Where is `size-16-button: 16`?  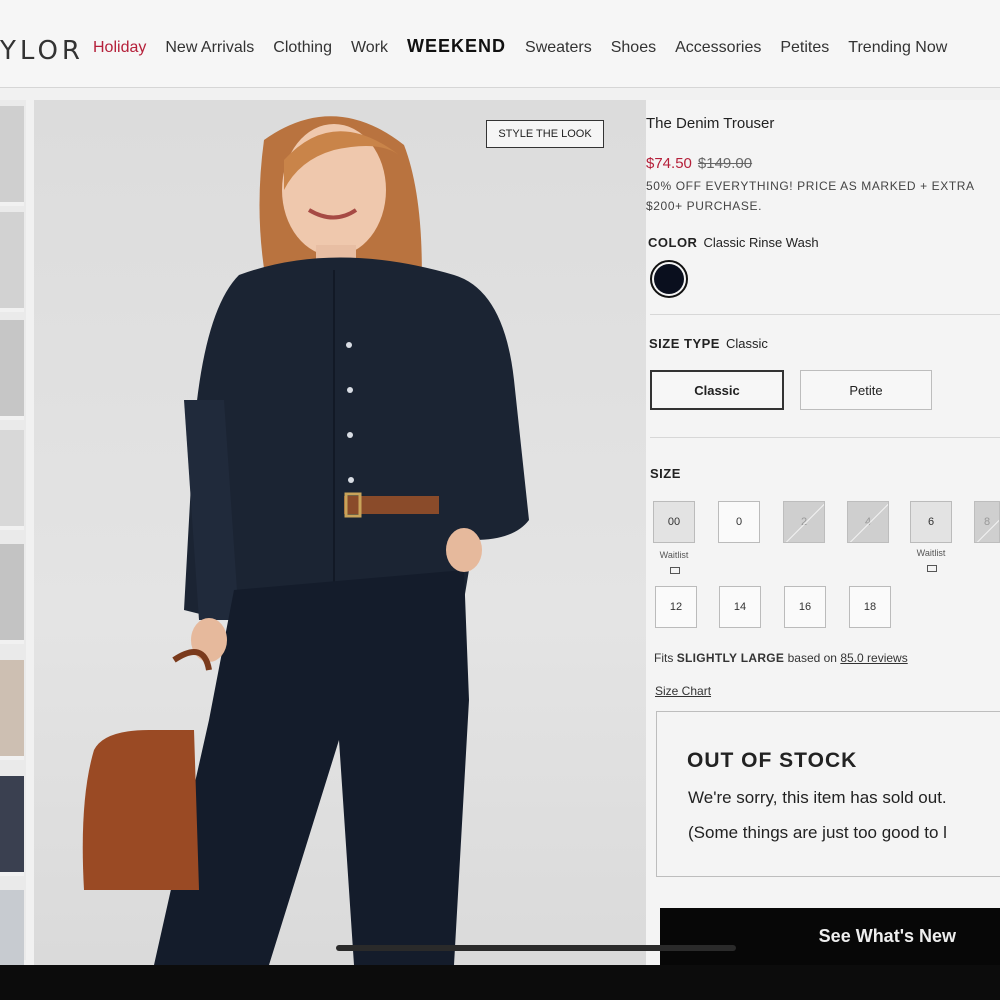
size-16-button: 16 is located at coordinates (805, 607).